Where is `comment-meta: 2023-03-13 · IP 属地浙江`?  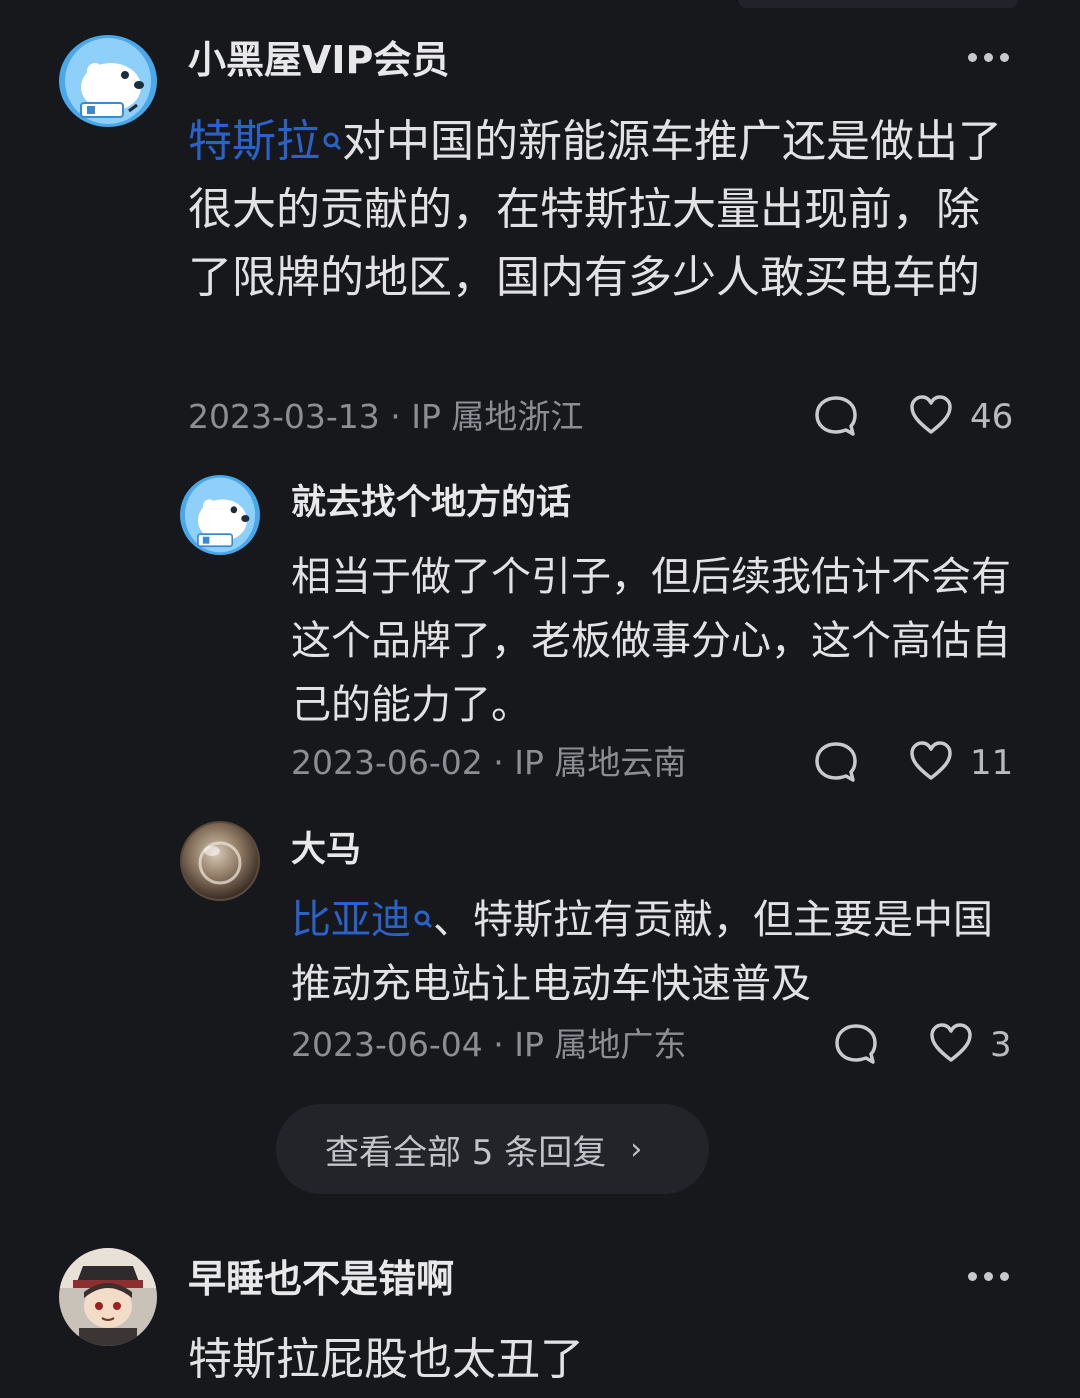 comment-meta: 2023-03-13 · IP 属地浙江 is located at coordinates (386, 416).